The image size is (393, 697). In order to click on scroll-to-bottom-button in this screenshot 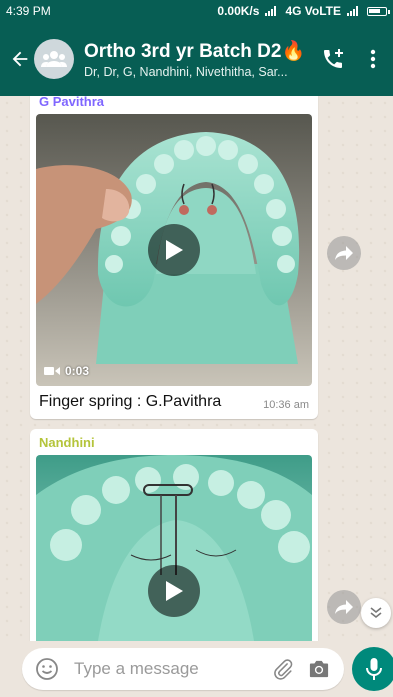, I will do `click(376, 613)`.